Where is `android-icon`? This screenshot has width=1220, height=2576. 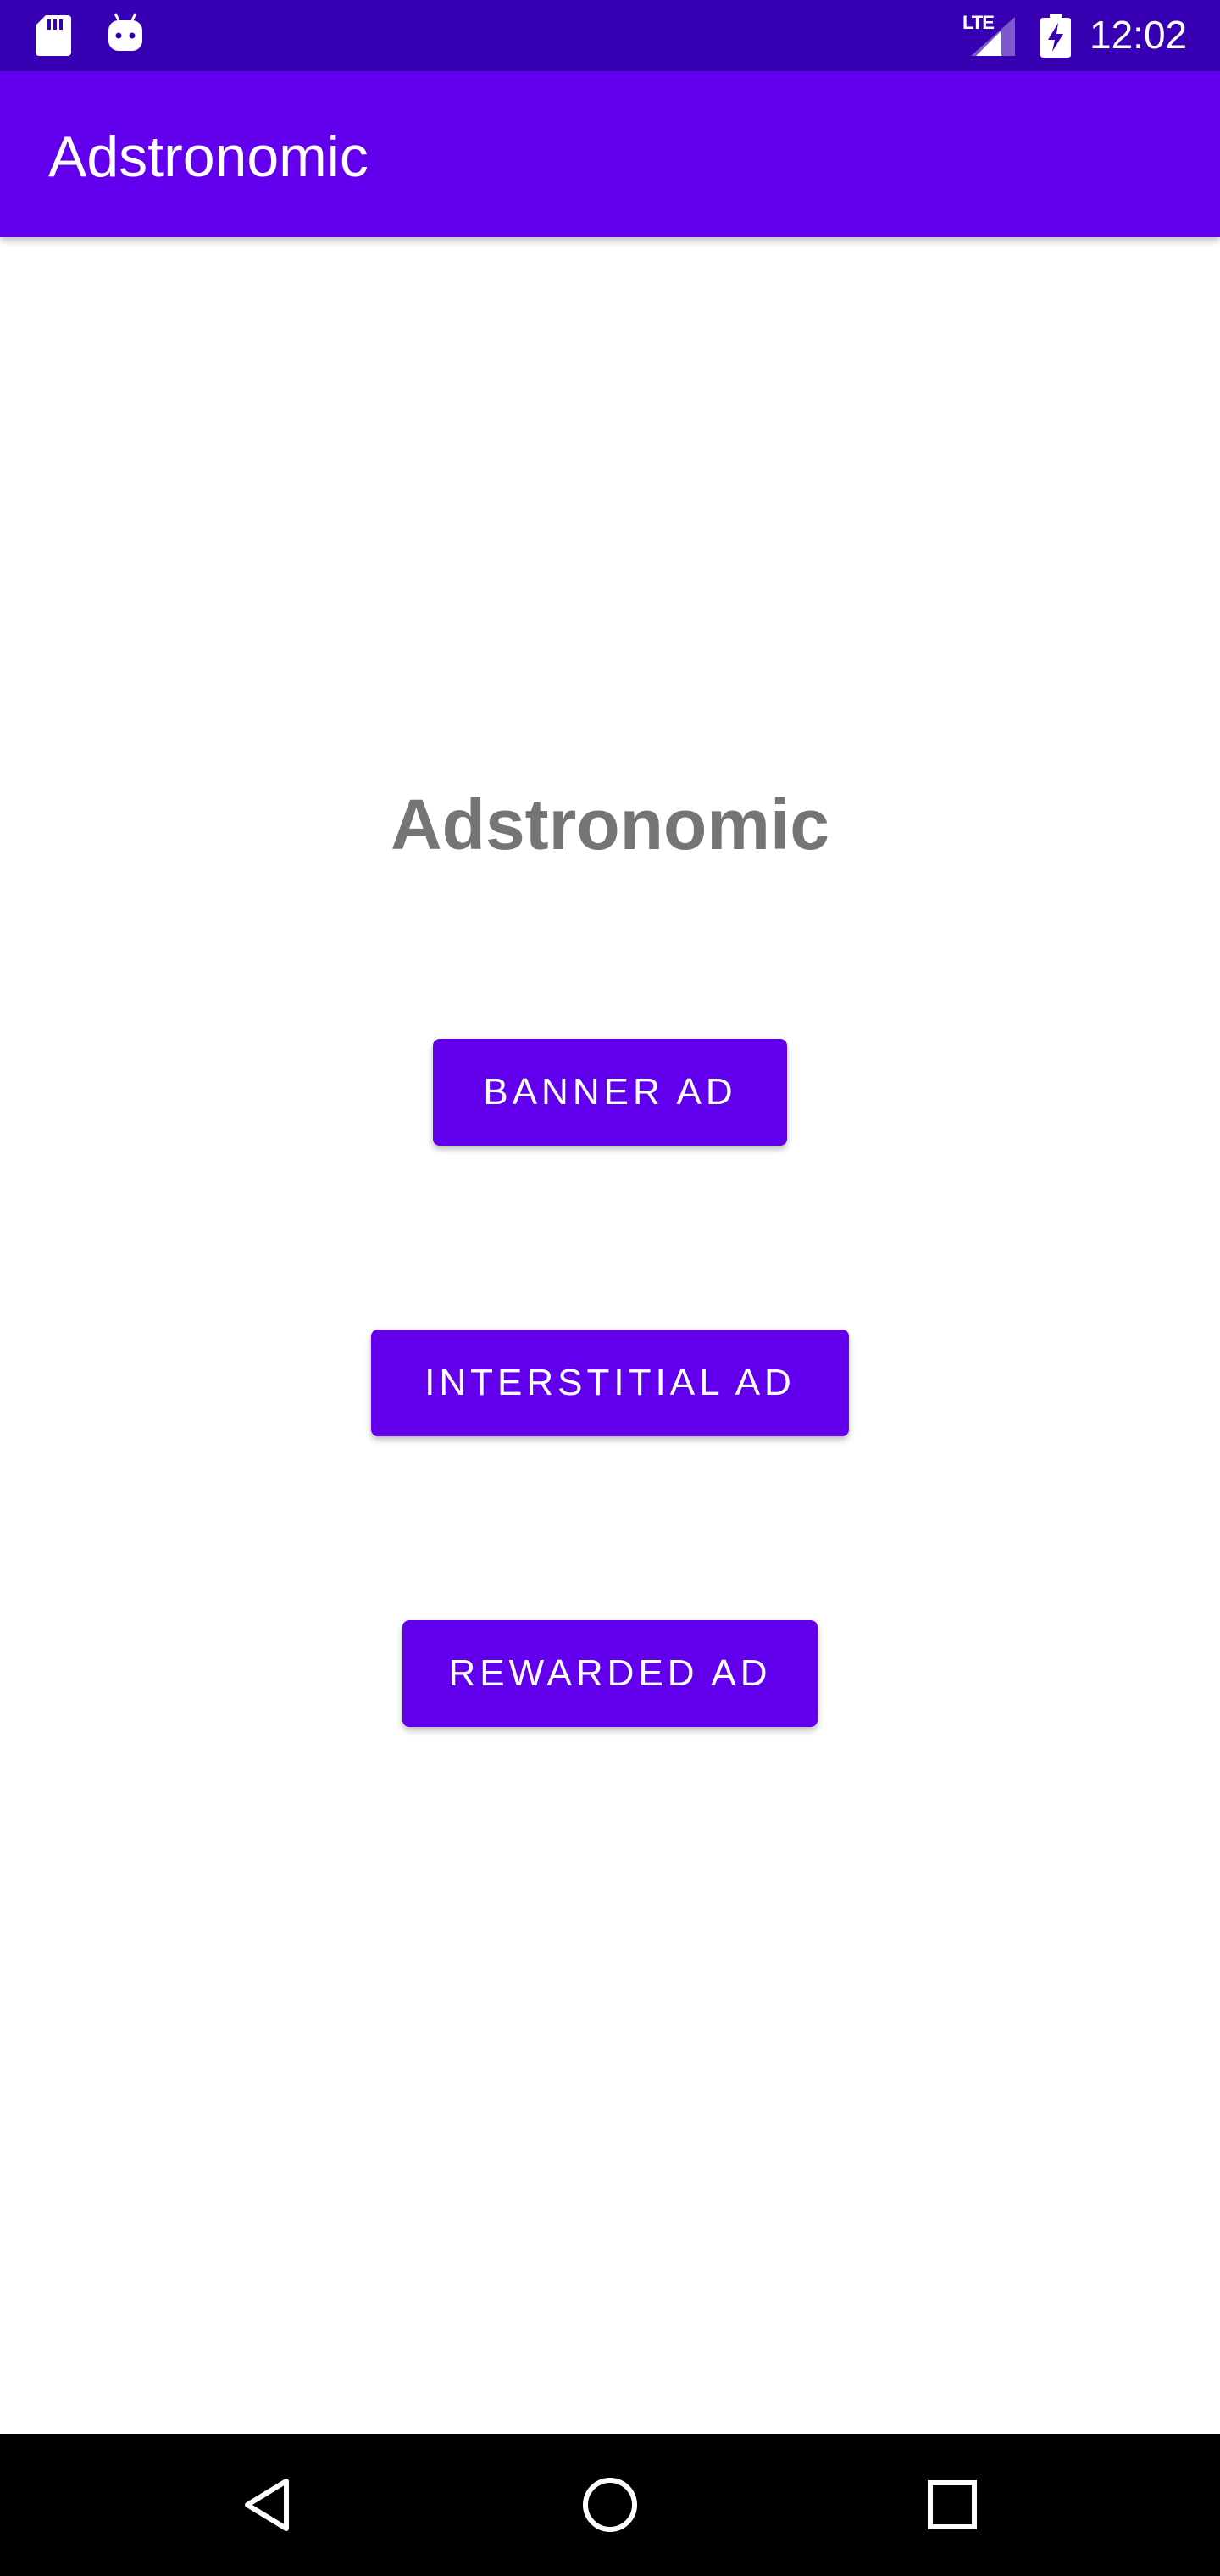 android-icon is located at coordinates (125, 33).